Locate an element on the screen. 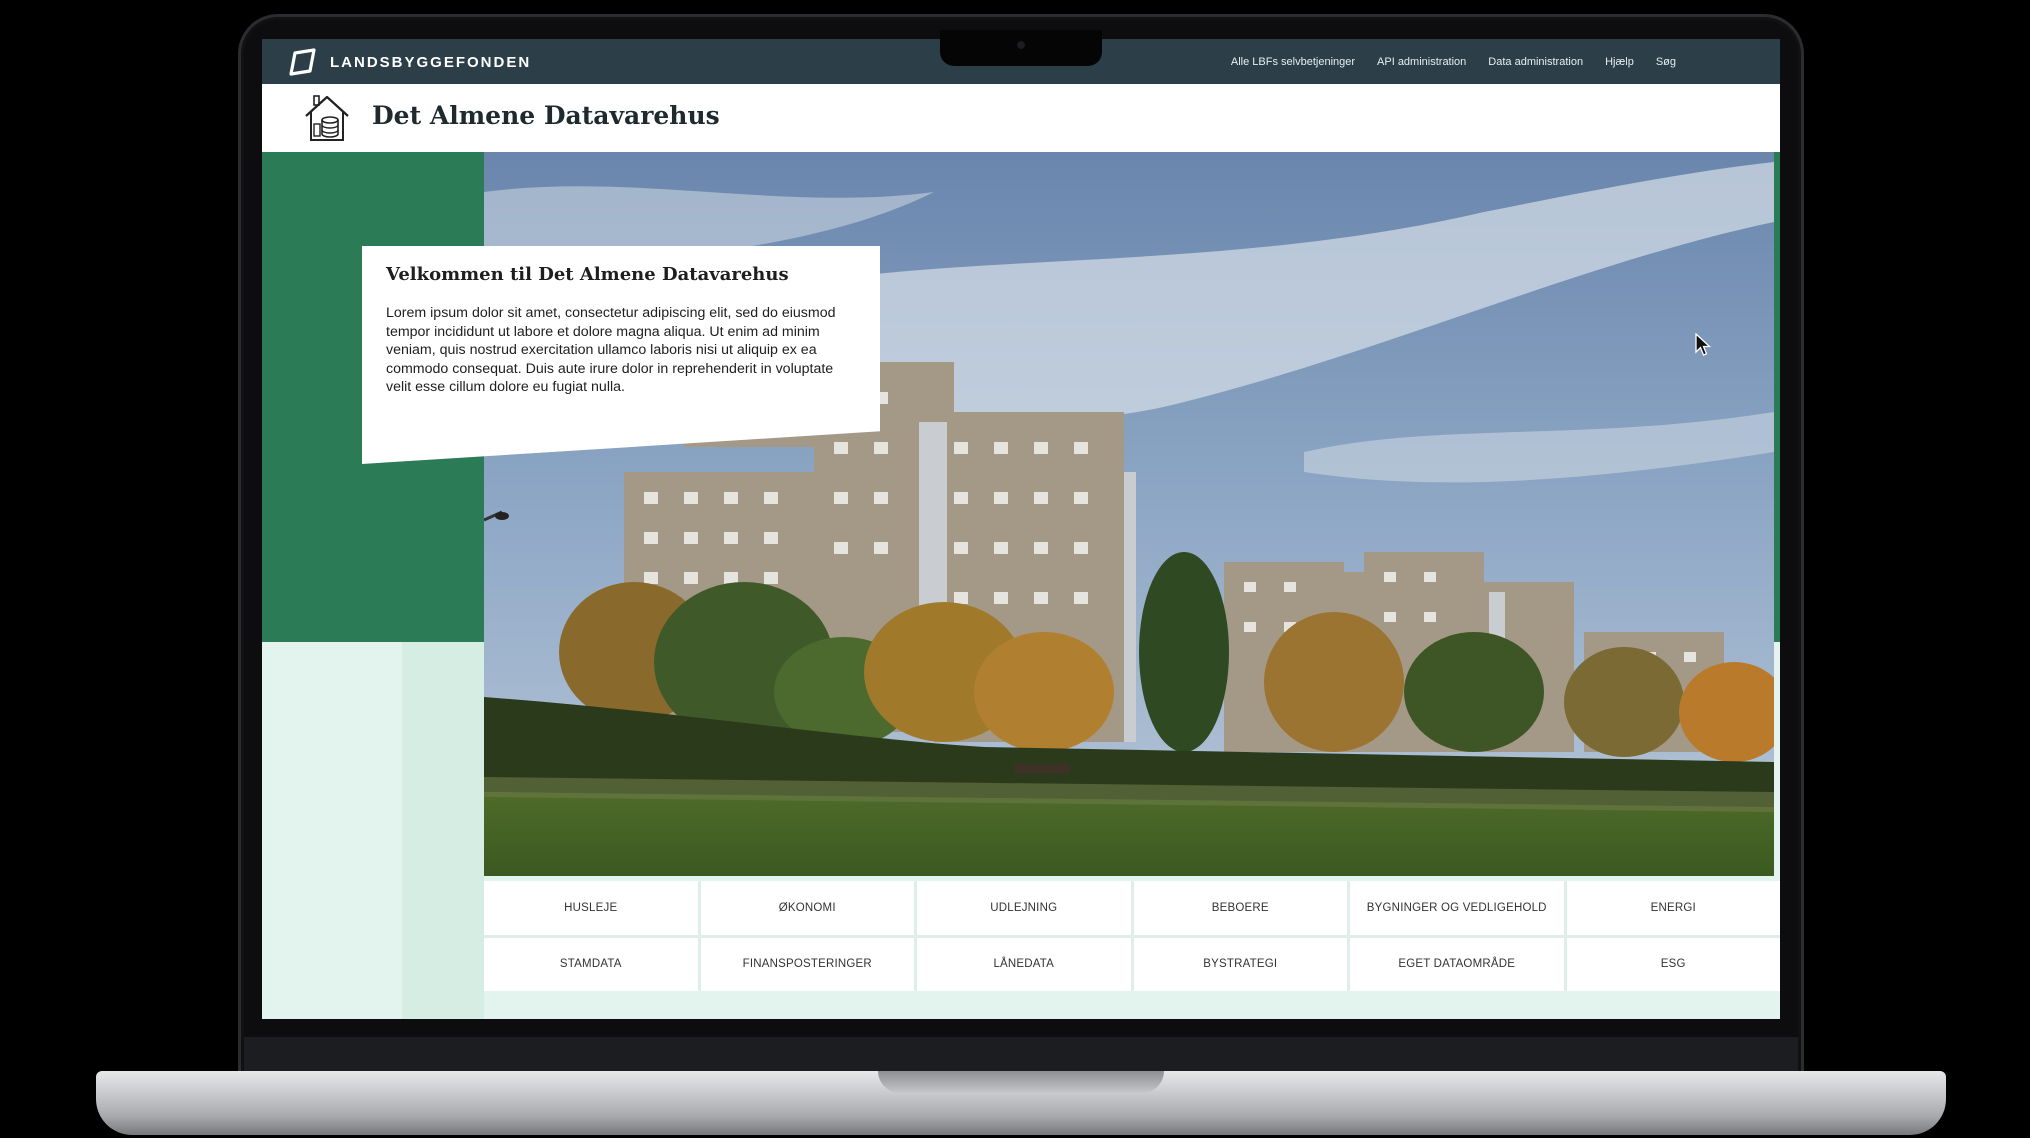 The width and height of the screenshot is (2030, 1138). mouse-pointer-icon is located at coordinates (1703, 344).